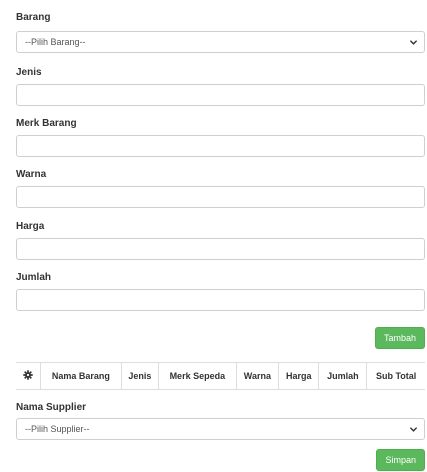 The height and width of the screenshot is (472, 427). What do you see at coordinates (139, 376) in the screenshot?
I see `column-header-jenis: Jenis` at bounding box center [139, 376].